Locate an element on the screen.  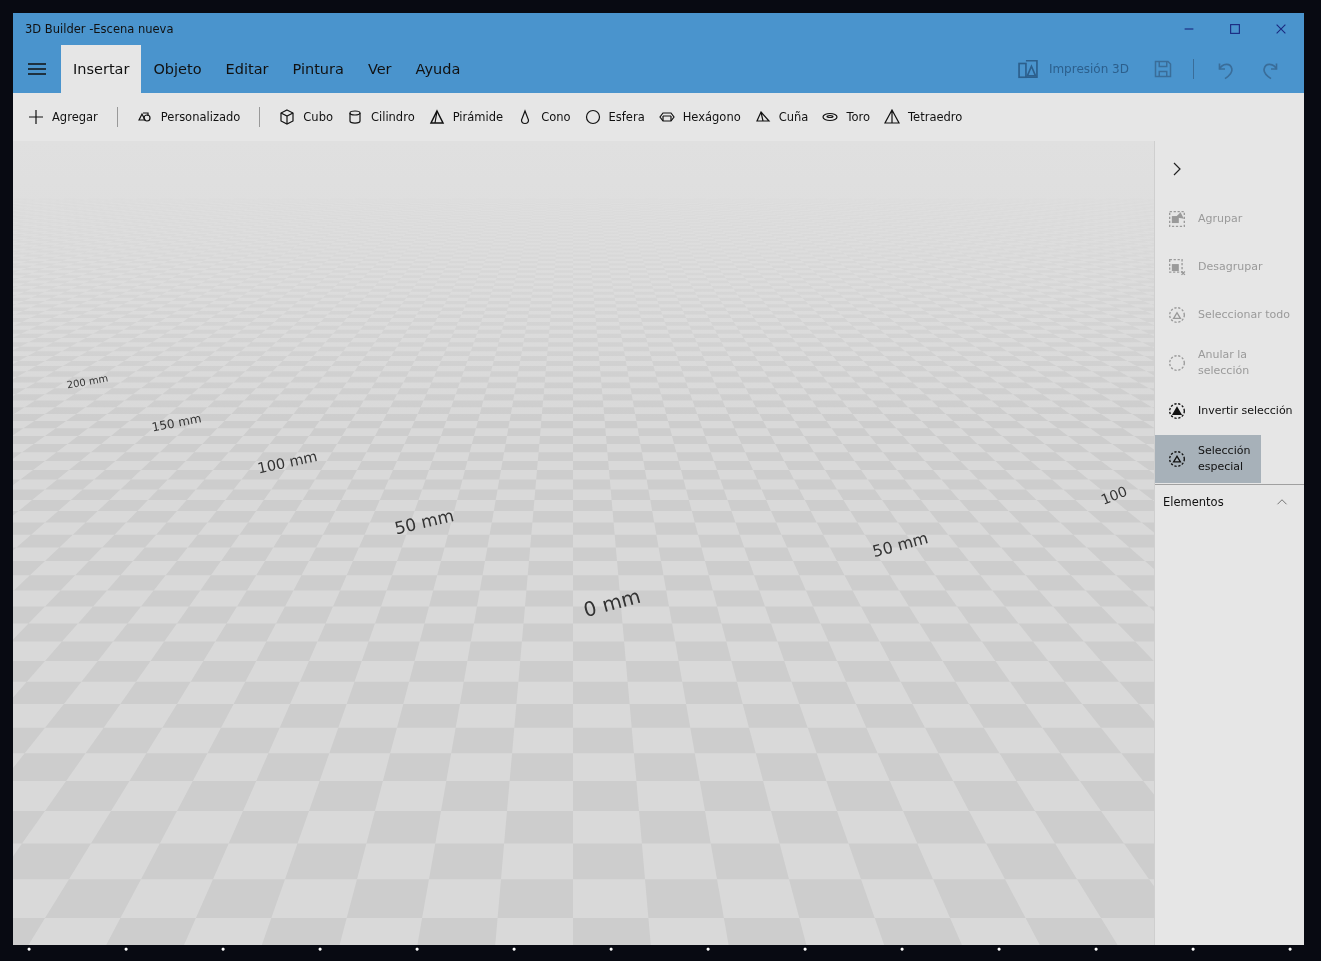
selection-action: Invertir selección is located at coordinates (1229, 411).